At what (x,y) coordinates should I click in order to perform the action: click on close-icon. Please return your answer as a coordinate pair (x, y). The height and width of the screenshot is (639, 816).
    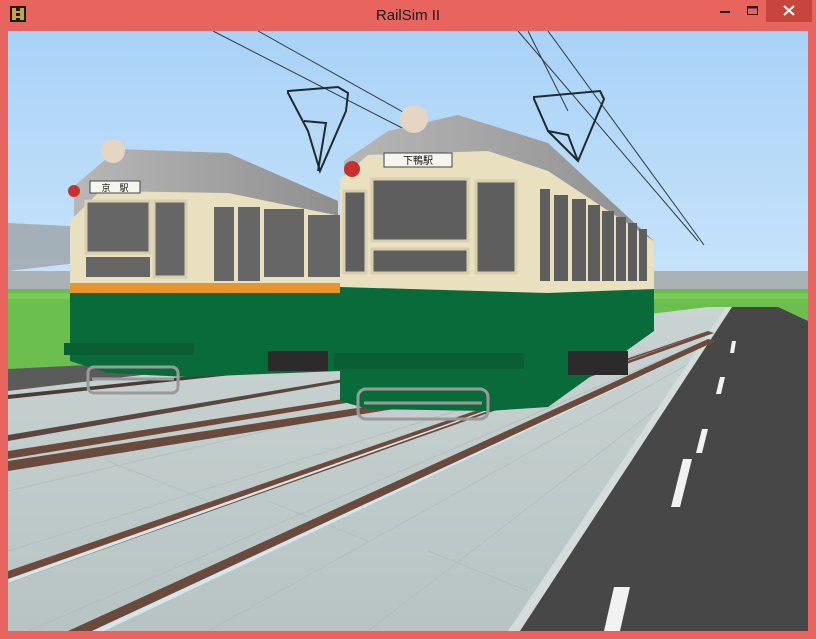
    Looking at the image, I should click on (789, 10).